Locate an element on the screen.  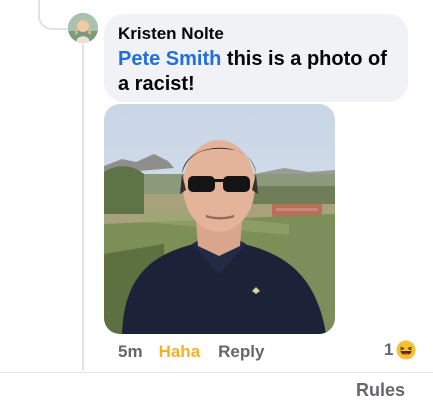
thread-line is located at coordinates (83, 207).